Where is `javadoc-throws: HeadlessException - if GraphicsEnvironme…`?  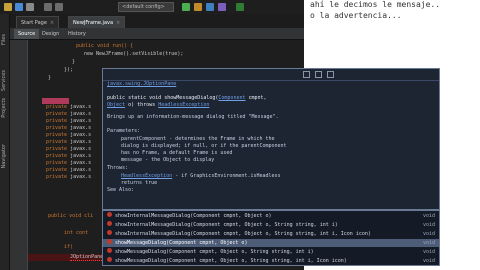
javadoc-throws: HeadlessException - if GraphicsEnvironme… is located at coordinates (201, 176).